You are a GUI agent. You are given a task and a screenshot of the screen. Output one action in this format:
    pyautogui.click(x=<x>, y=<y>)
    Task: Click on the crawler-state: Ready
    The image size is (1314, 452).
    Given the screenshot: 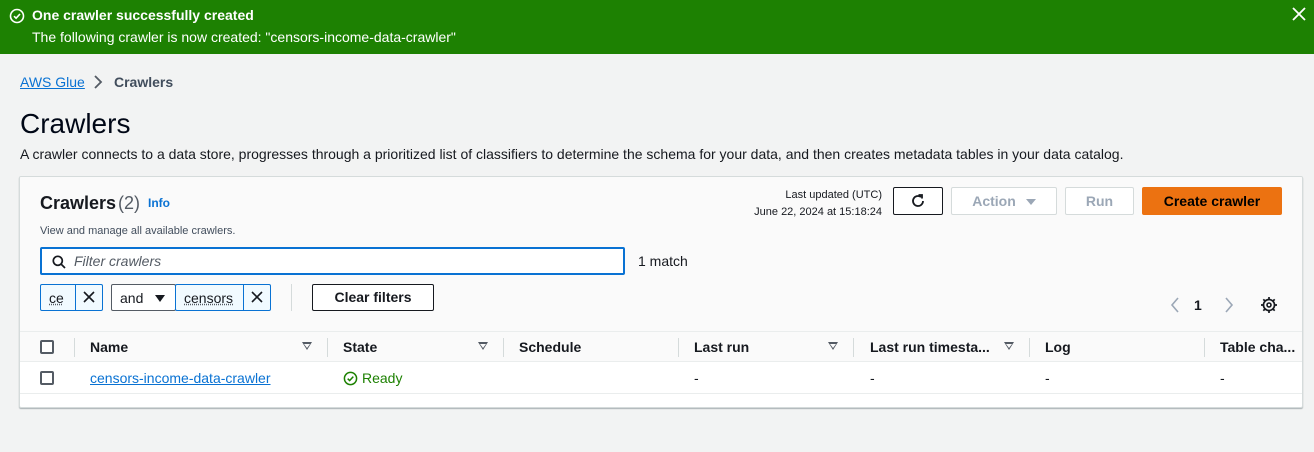 What is the action you would take?
    pyautogui.click(x=372, y=378)
    